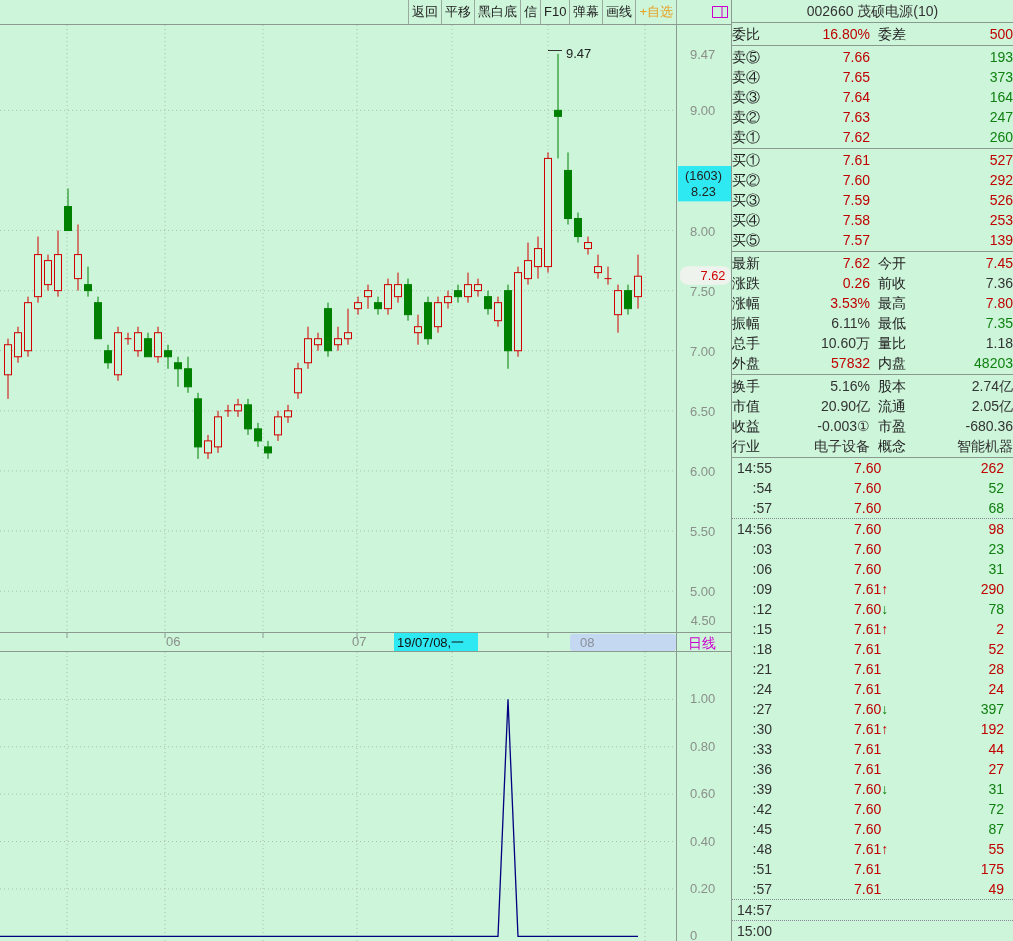 Image resolution: width=1013 pixels, height=941 pixels. I want to click on quote-label: 今开, so click(892, 263).